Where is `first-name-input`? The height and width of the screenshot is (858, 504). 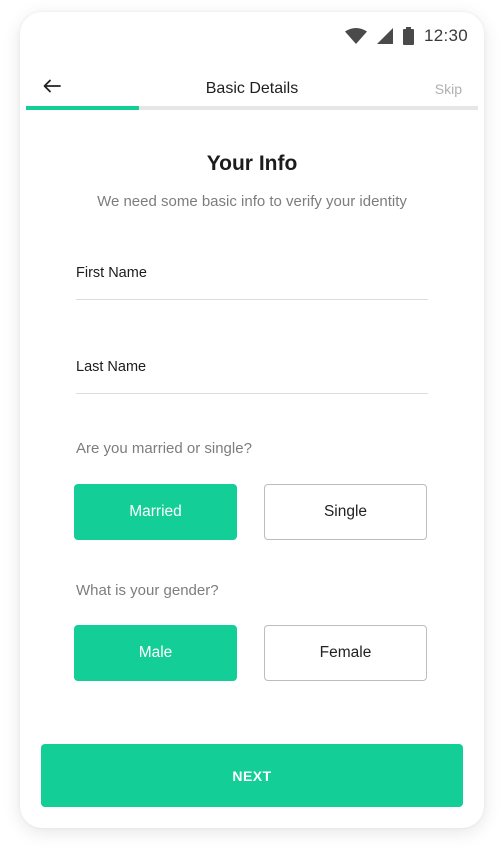 first-name-input is located at coordinates (254, 283).